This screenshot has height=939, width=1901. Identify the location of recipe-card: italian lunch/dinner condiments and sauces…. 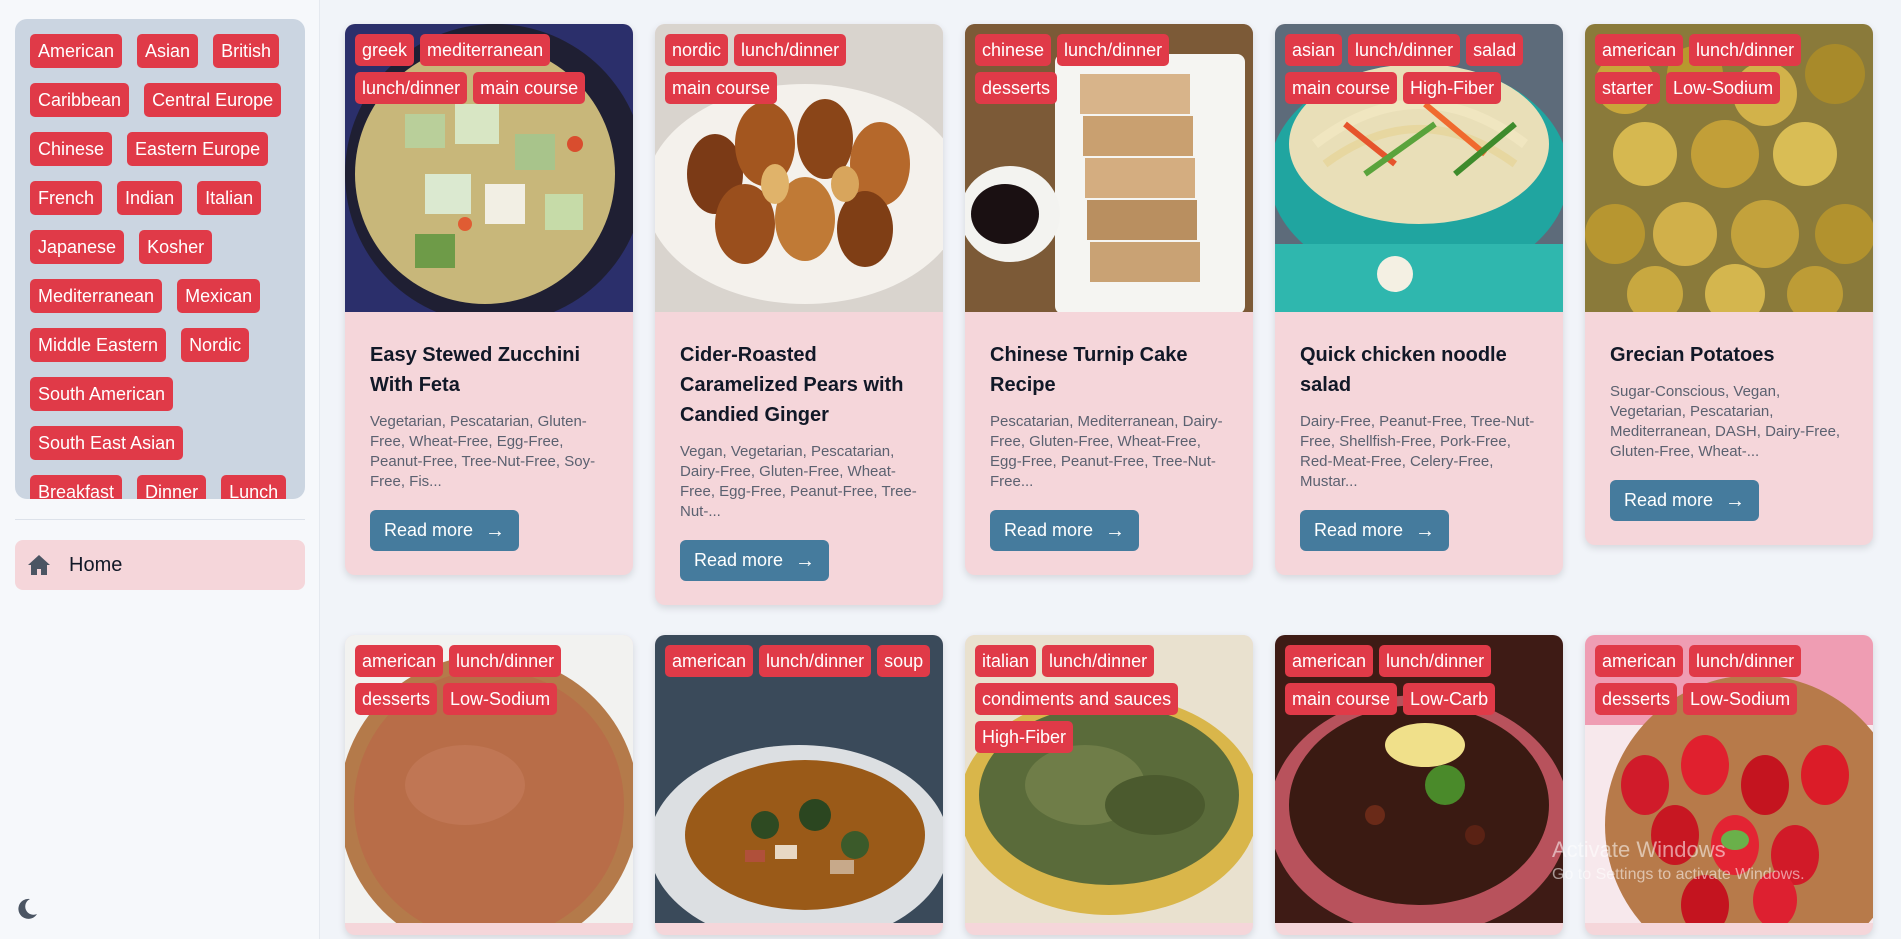
(1109, 785).